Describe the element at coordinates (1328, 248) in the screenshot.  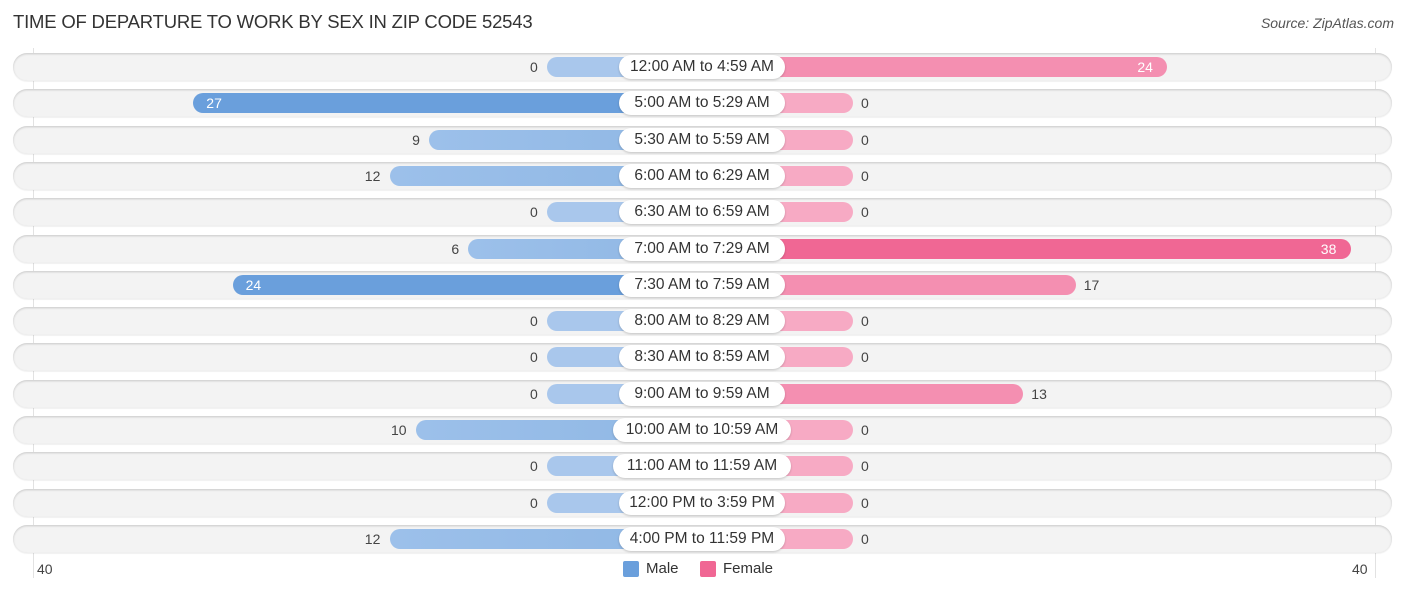
I see `female-value-label: 38` at that location.